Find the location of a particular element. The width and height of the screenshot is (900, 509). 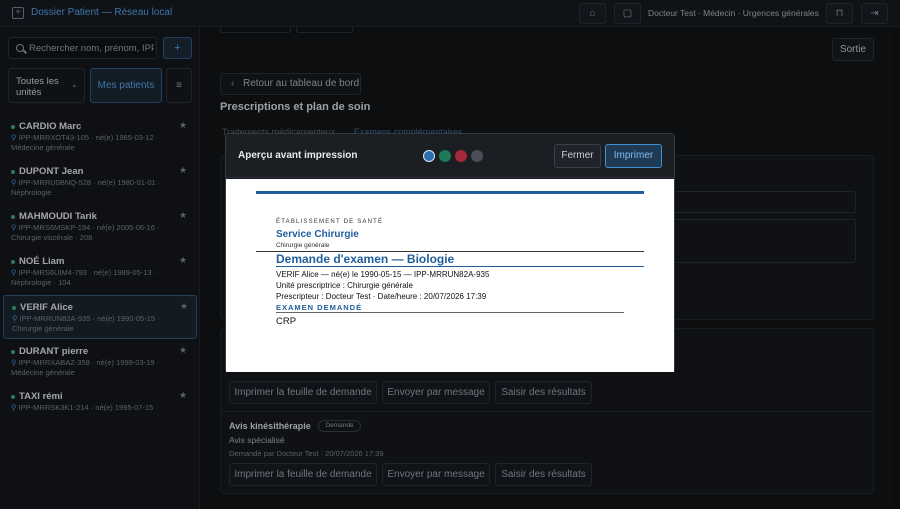

color-swatch-red is located at coordinates (461, 156).